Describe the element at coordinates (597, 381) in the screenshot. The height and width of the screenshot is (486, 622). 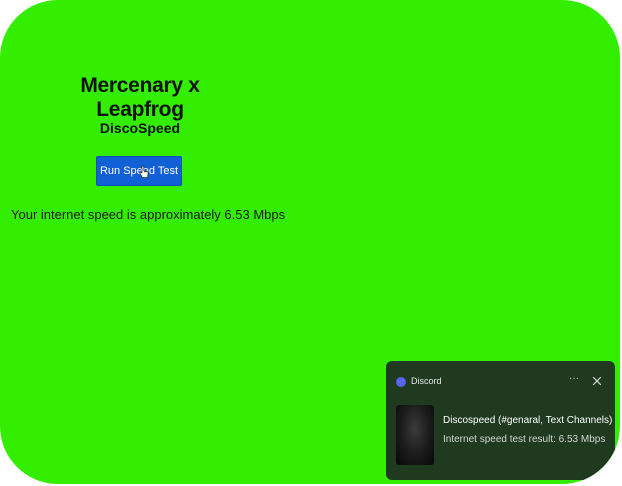
I see `close-icon` at that location.